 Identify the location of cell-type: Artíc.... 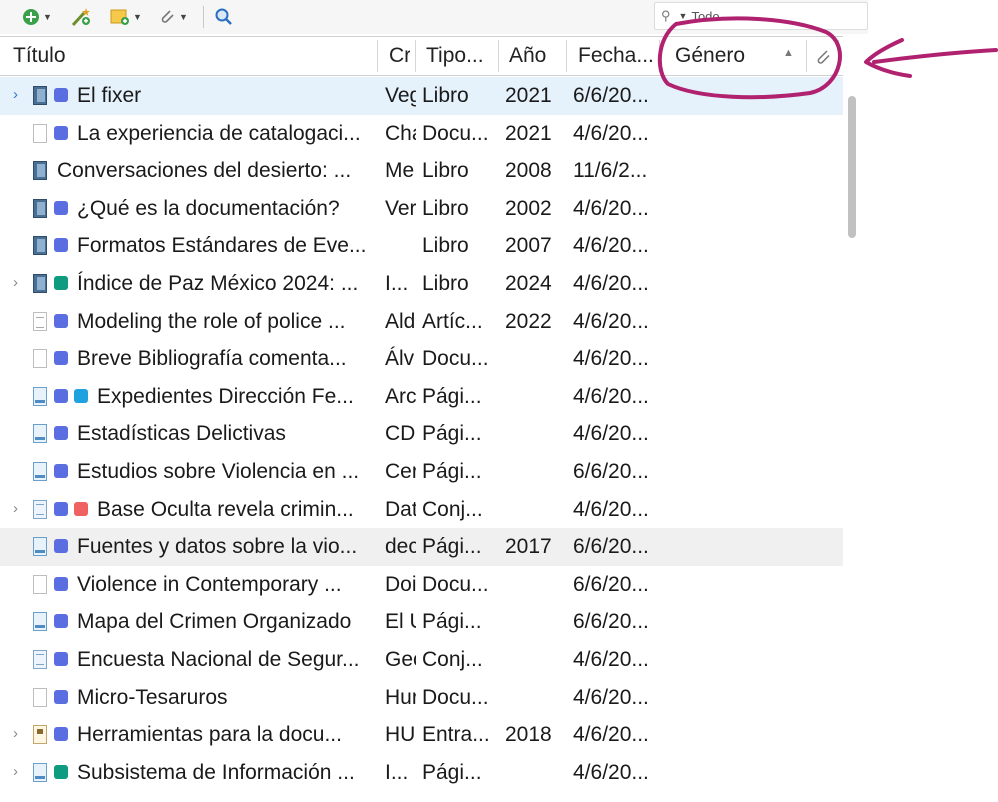
(452, 321).